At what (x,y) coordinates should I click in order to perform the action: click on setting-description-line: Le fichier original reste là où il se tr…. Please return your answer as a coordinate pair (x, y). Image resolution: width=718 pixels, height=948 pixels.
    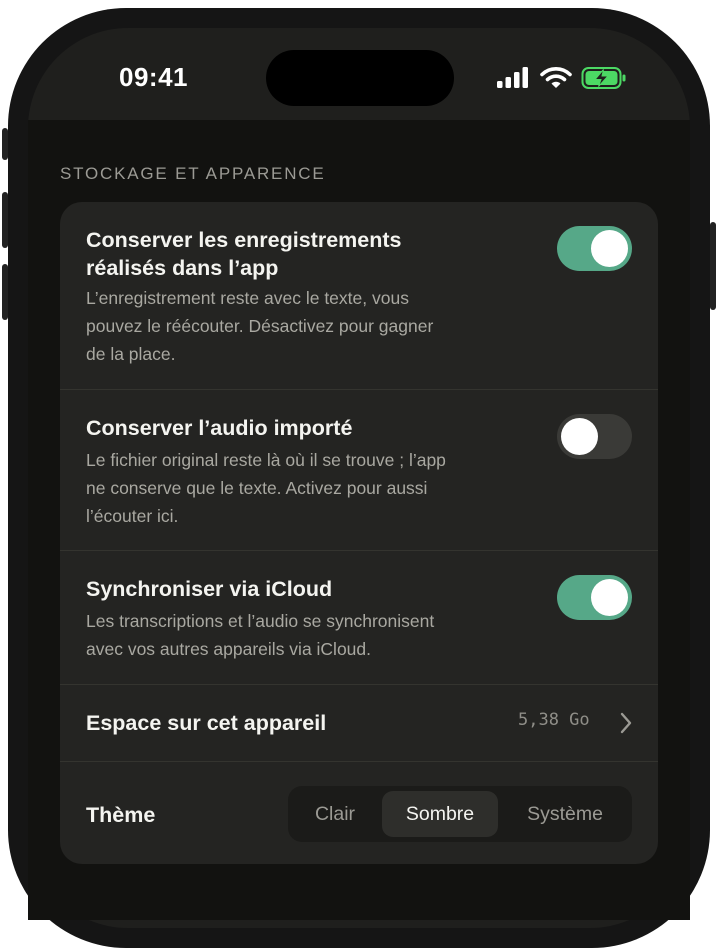
    Looking at the image, I should click on (266, 460).